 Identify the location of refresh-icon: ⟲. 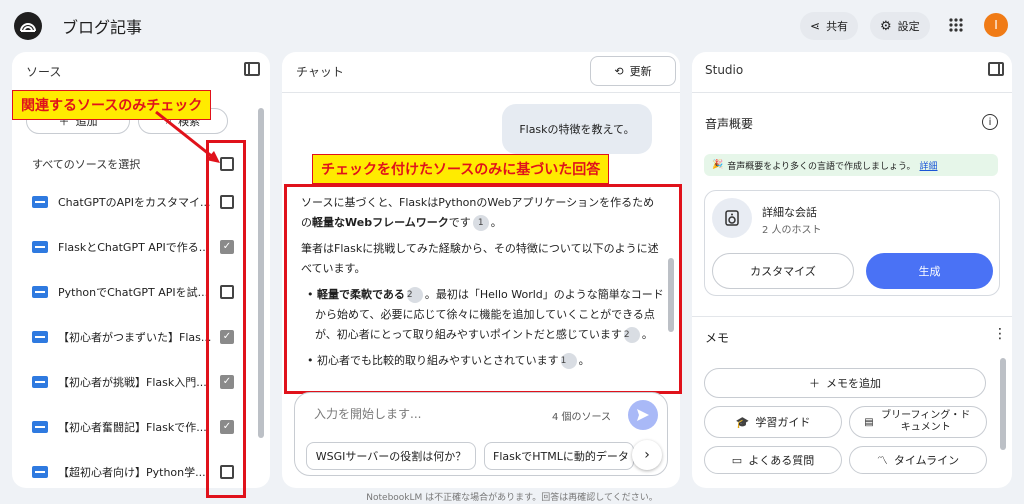
(619, 71).